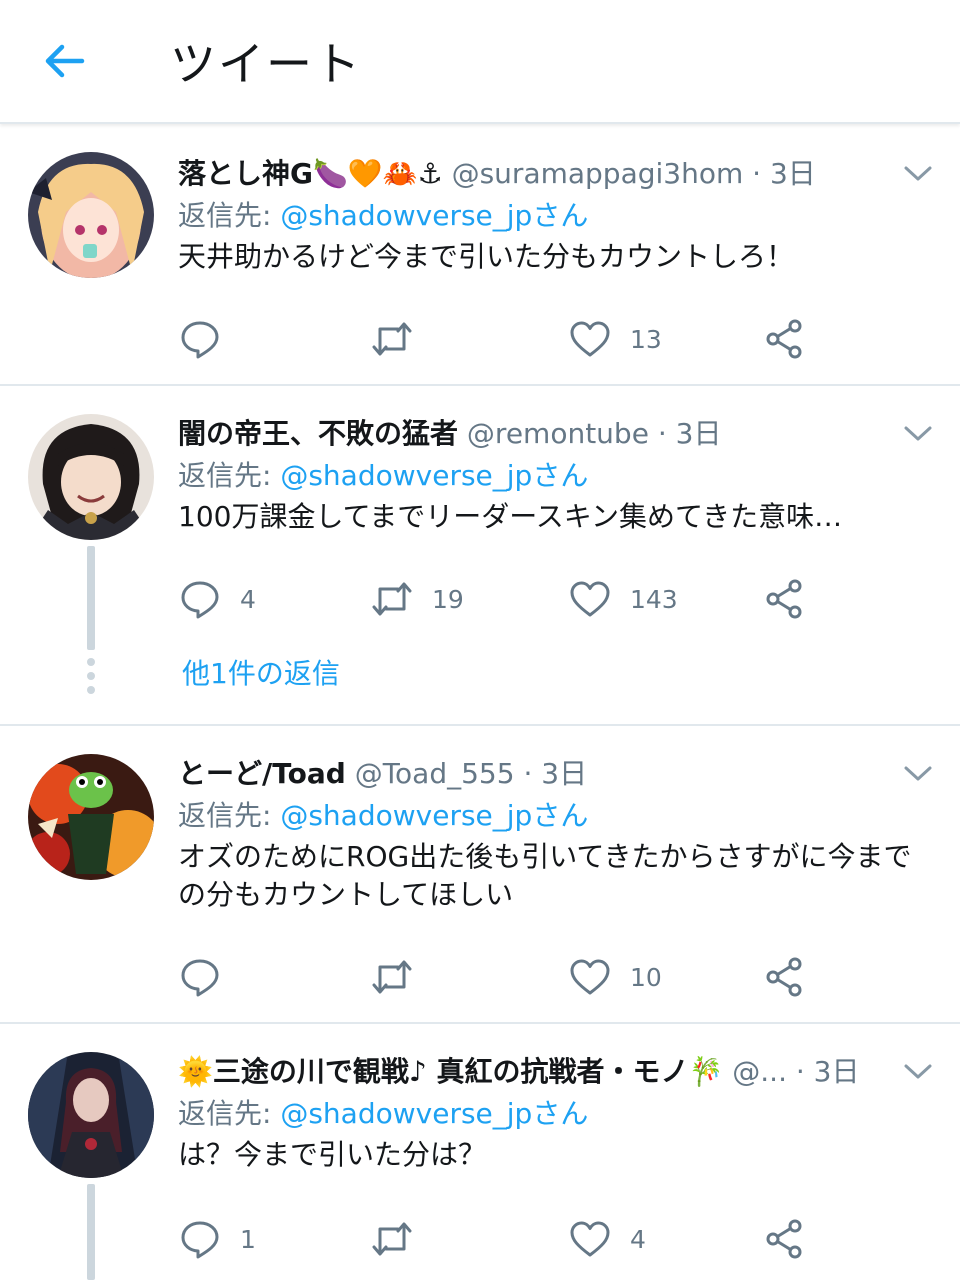  What do you see at coordinates (548, 977) in the screenshot?
I see `action-bar: 10` at bounding box center [548, 977].